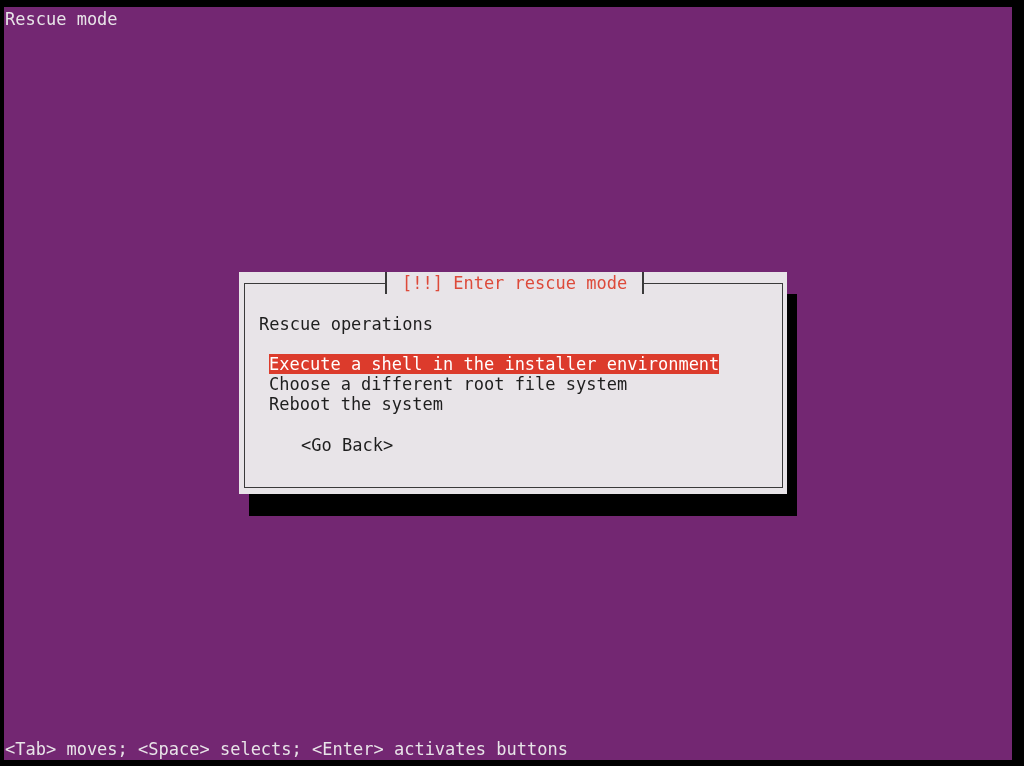 This screenshot has width=1024, height=766. I want to click on help-line: <Tab> moves; <Space> selects; <Enter> activates buttons, so click(286, 749).